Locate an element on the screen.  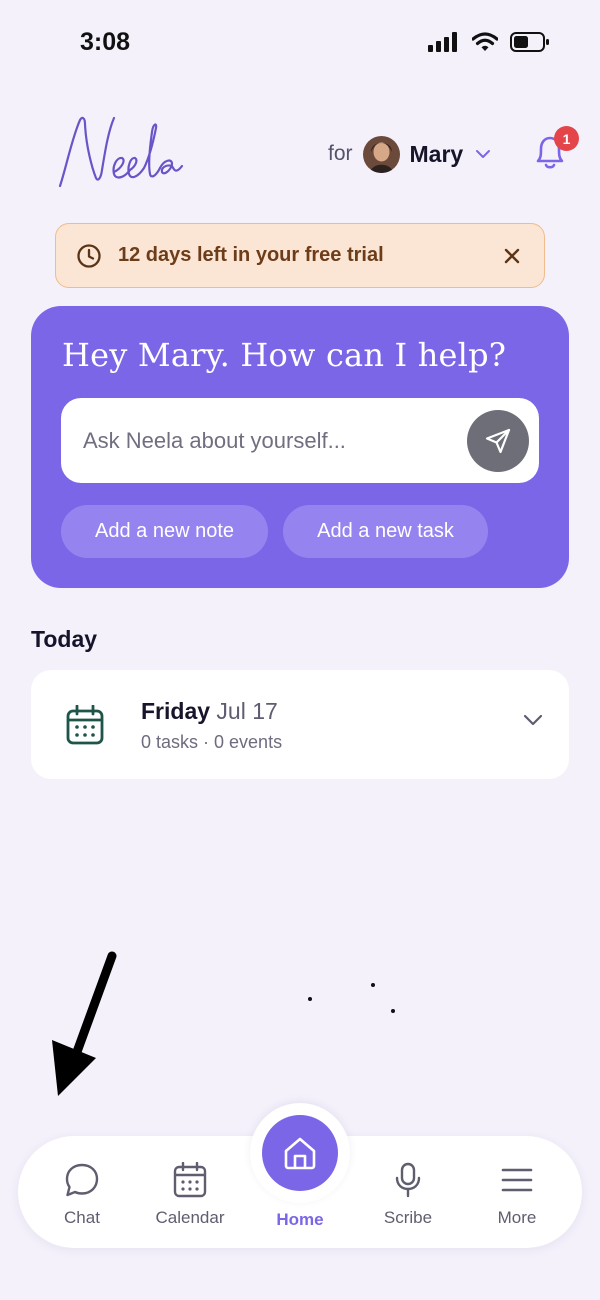
nav-scribe-label: Scribe is located at coordinates (408, 1217).